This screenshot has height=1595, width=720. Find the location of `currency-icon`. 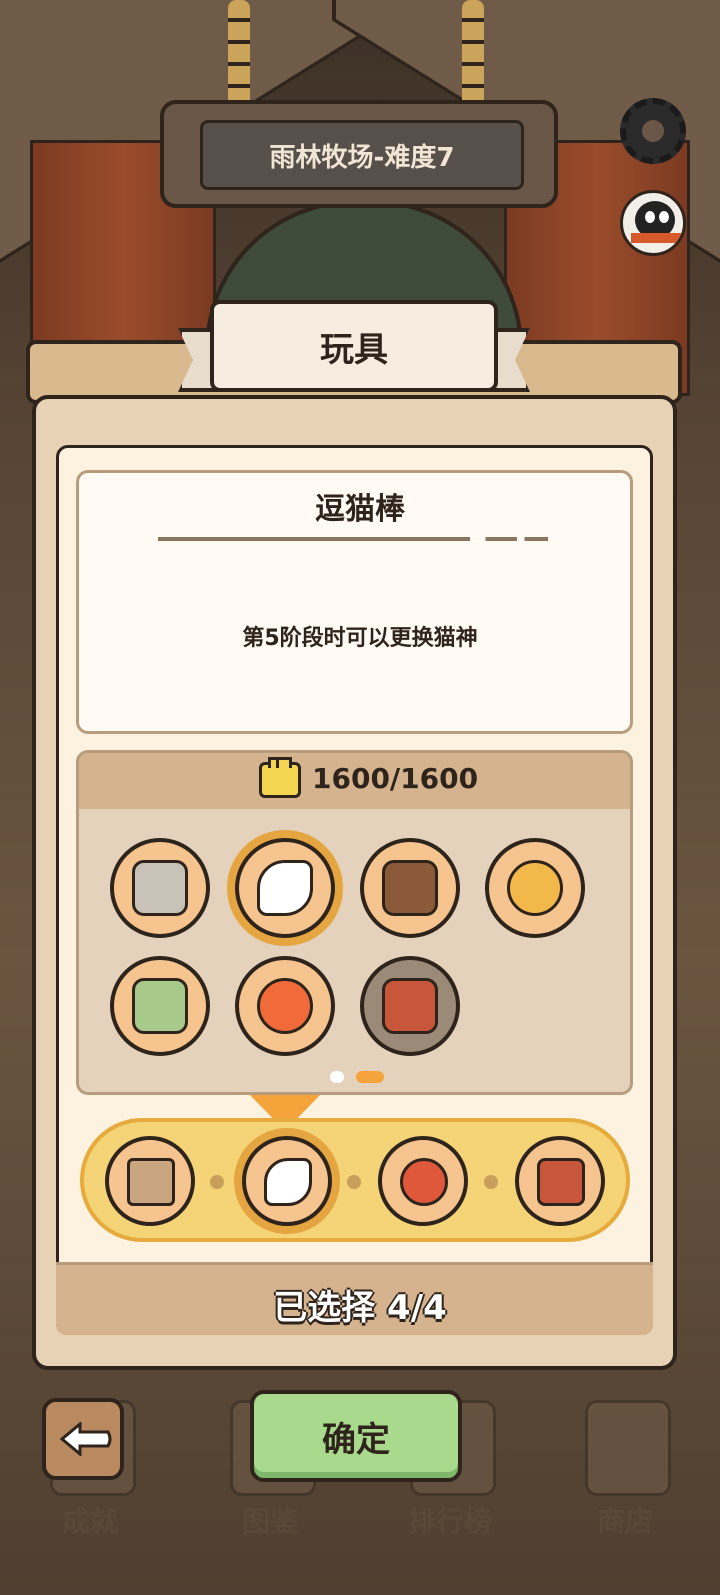

currency-icon is located at coordinates (280, 777).